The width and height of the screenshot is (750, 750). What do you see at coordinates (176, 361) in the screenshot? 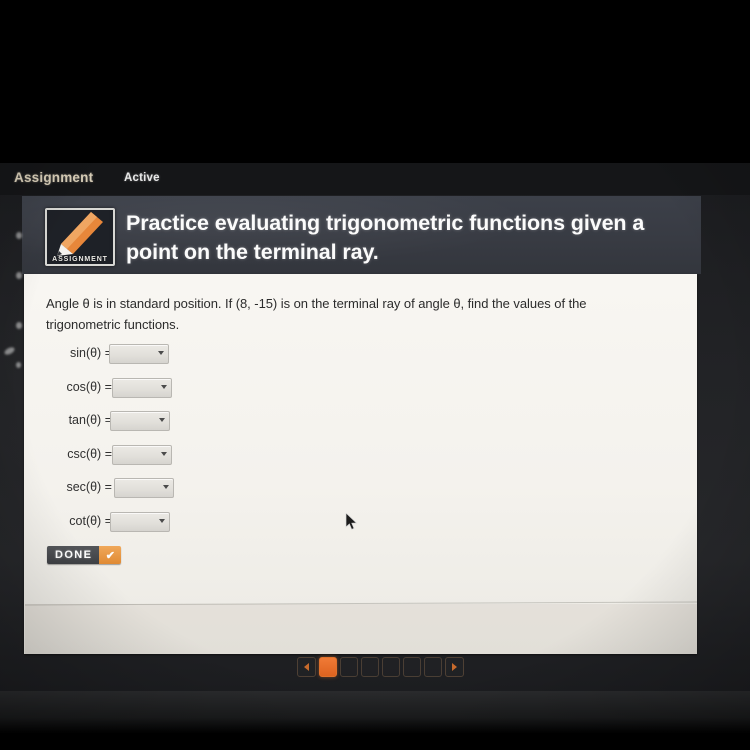
I see `trig-row-sin: sin(θ) =` at bounding box center [176, 361].